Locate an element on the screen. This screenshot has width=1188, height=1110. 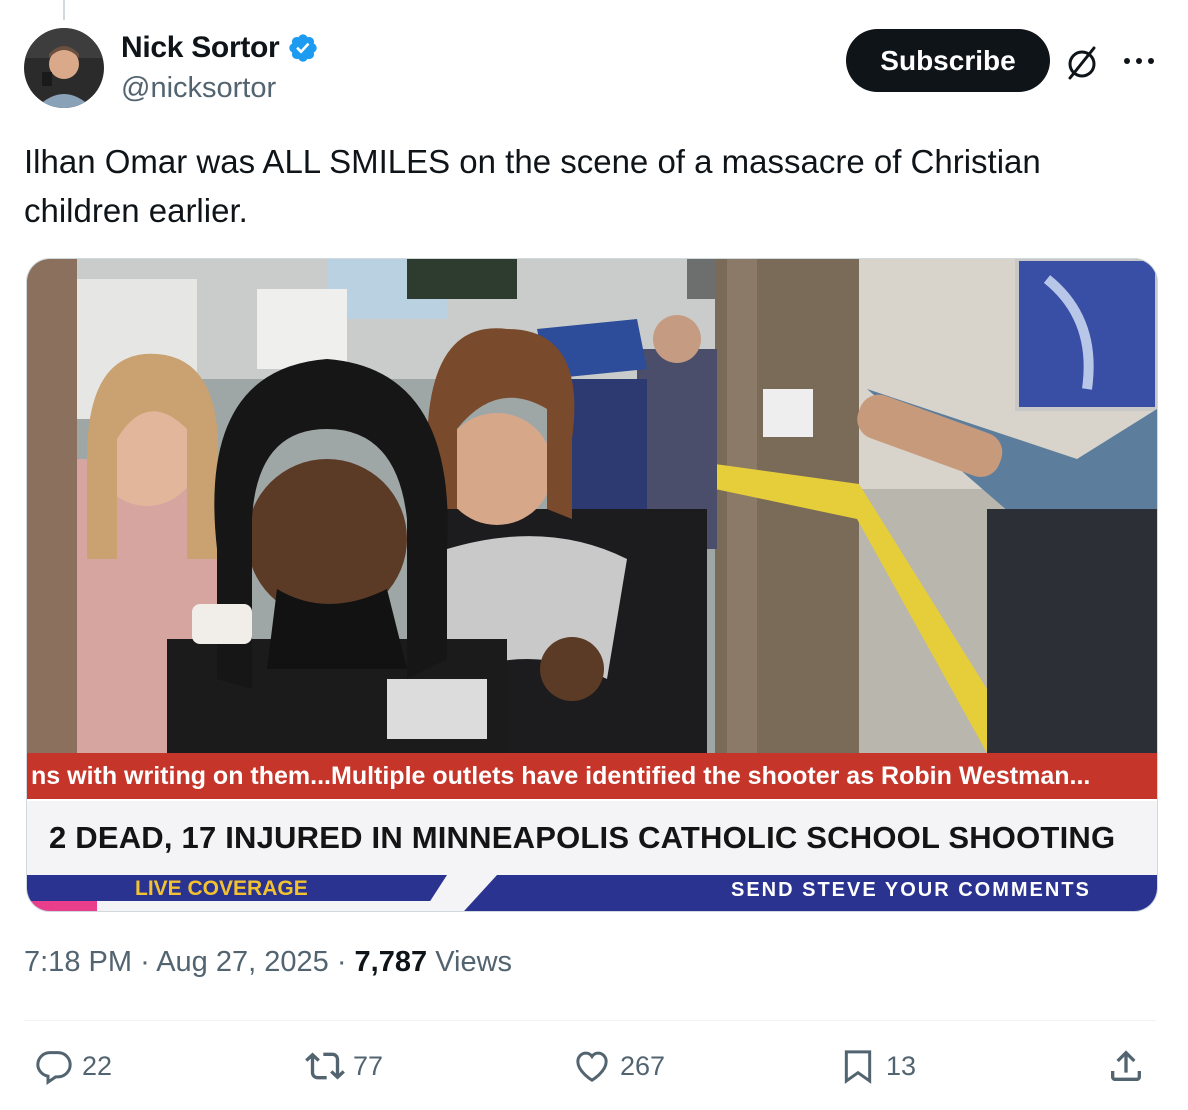
author-name-row: Nick Sortor is located at coordinates (220, 48).